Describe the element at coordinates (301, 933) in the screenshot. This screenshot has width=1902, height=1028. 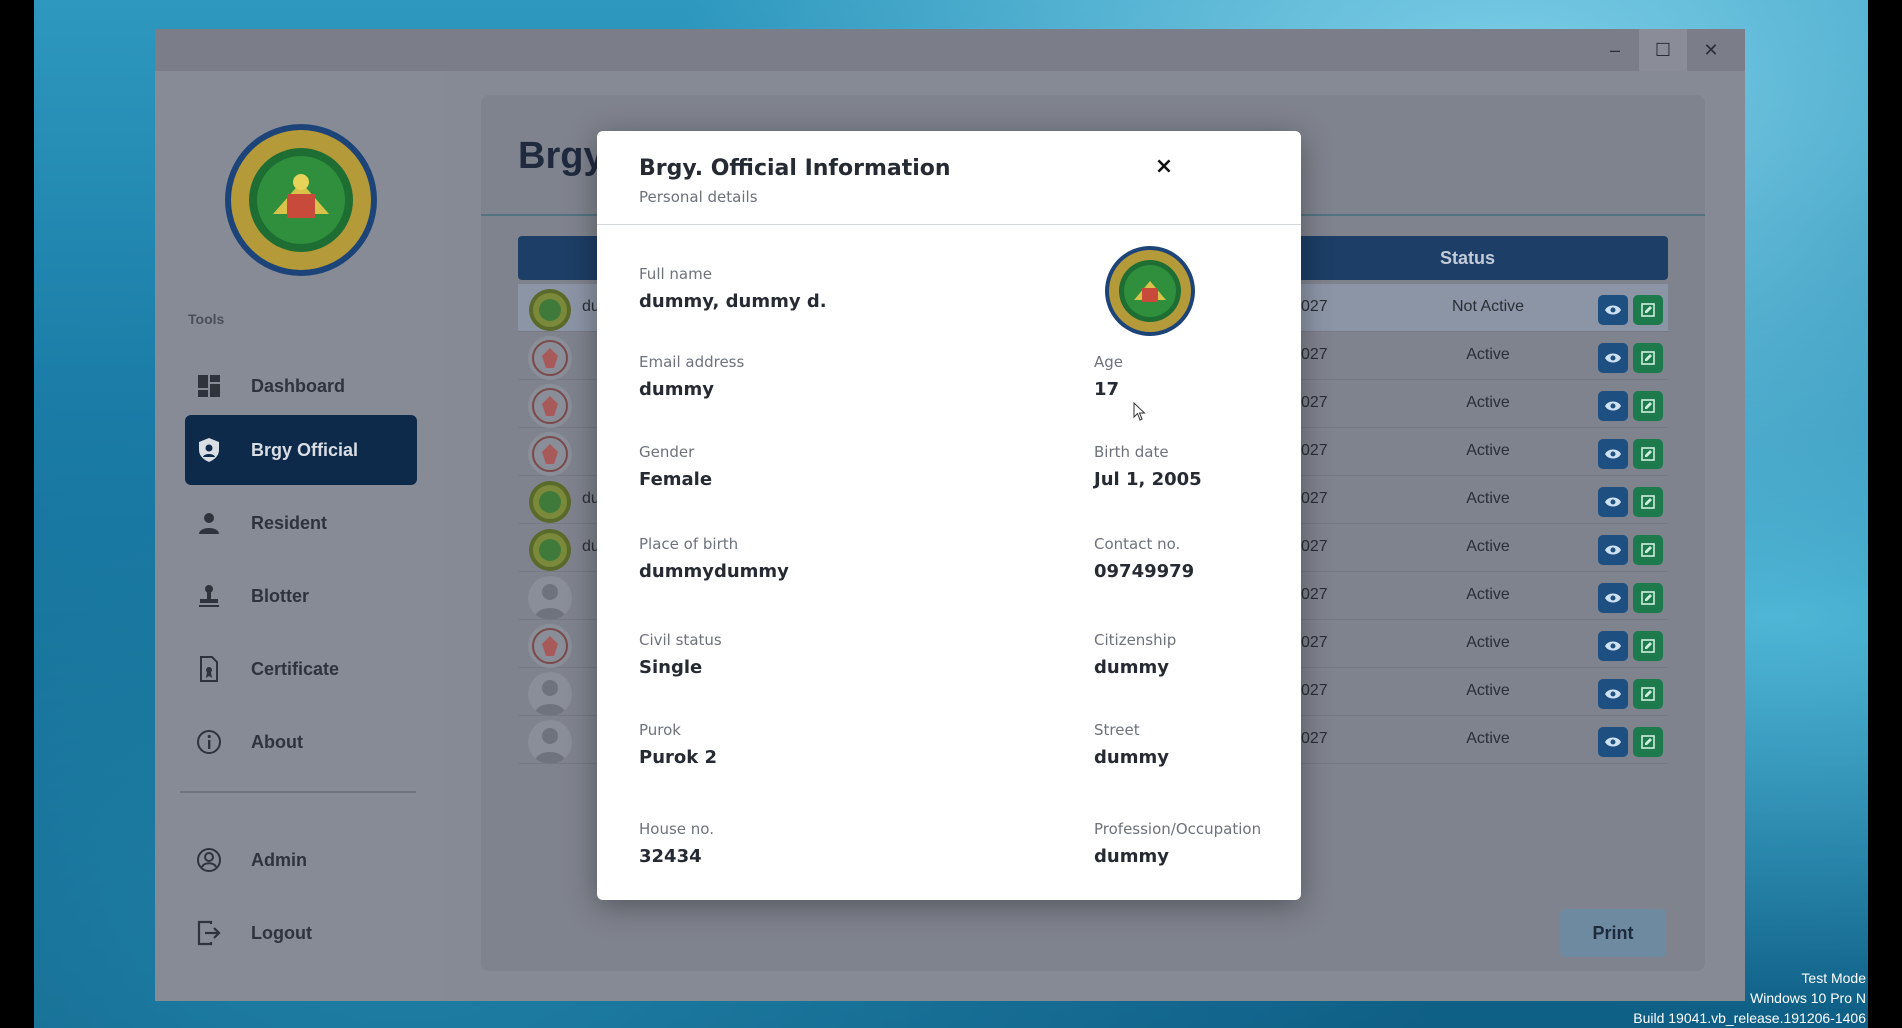
I see `nav-item-logout: Logout` at that location.